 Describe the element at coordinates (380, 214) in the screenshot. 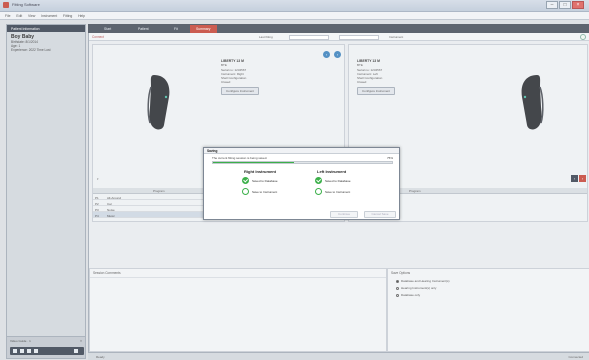

I see `cancel-save-button: Cancel Save` at that location.